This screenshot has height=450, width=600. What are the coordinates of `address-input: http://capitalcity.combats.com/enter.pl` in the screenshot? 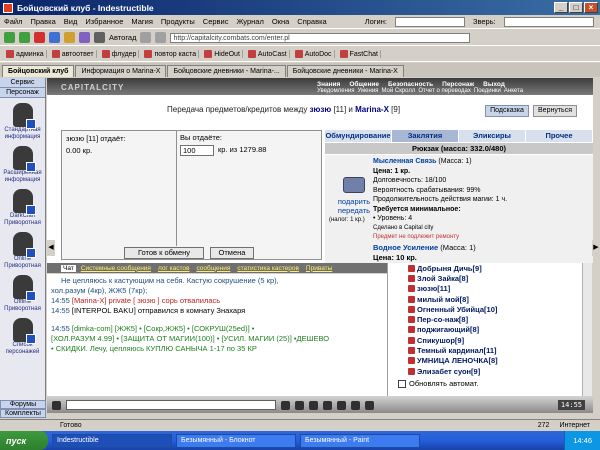 It's located at (320, 37).